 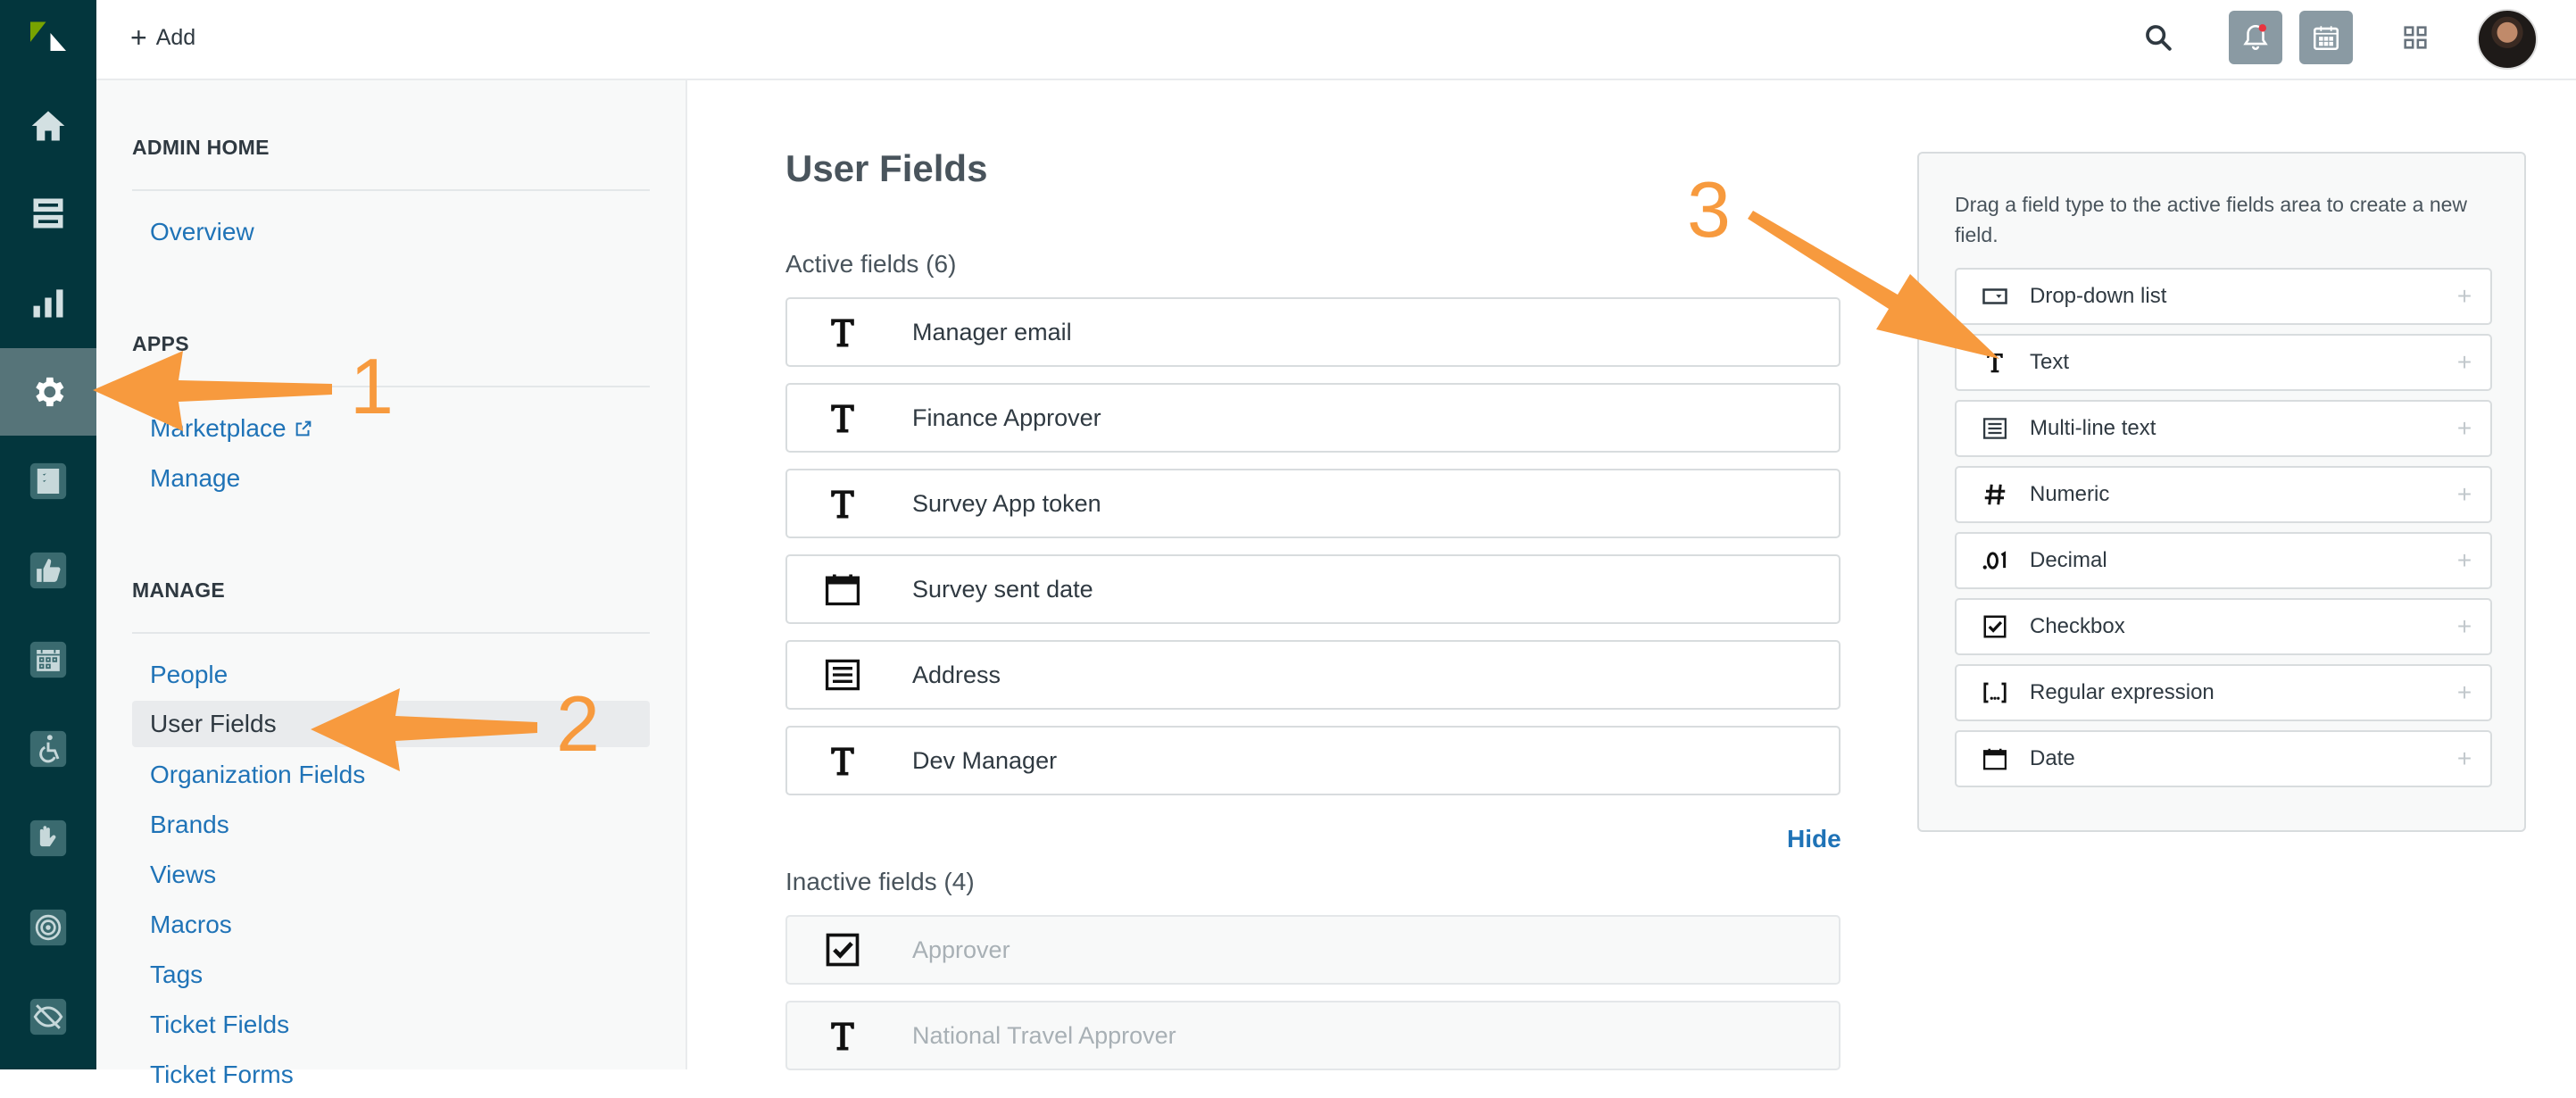 What do you see at coordinates (372, 386) in the screenshot?
I see `annotation-number-1: 1` at bounding box center [372, 386].